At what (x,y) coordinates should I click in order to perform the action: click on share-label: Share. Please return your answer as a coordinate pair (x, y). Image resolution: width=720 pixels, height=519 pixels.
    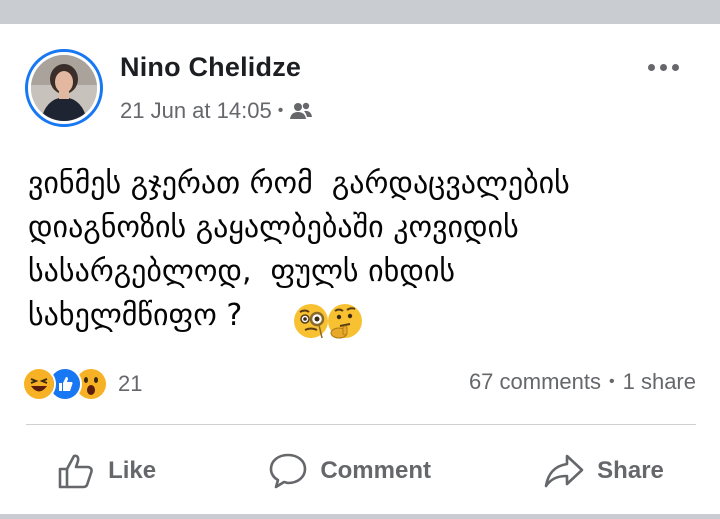
    Looking at the image, I should click on (630, 470).